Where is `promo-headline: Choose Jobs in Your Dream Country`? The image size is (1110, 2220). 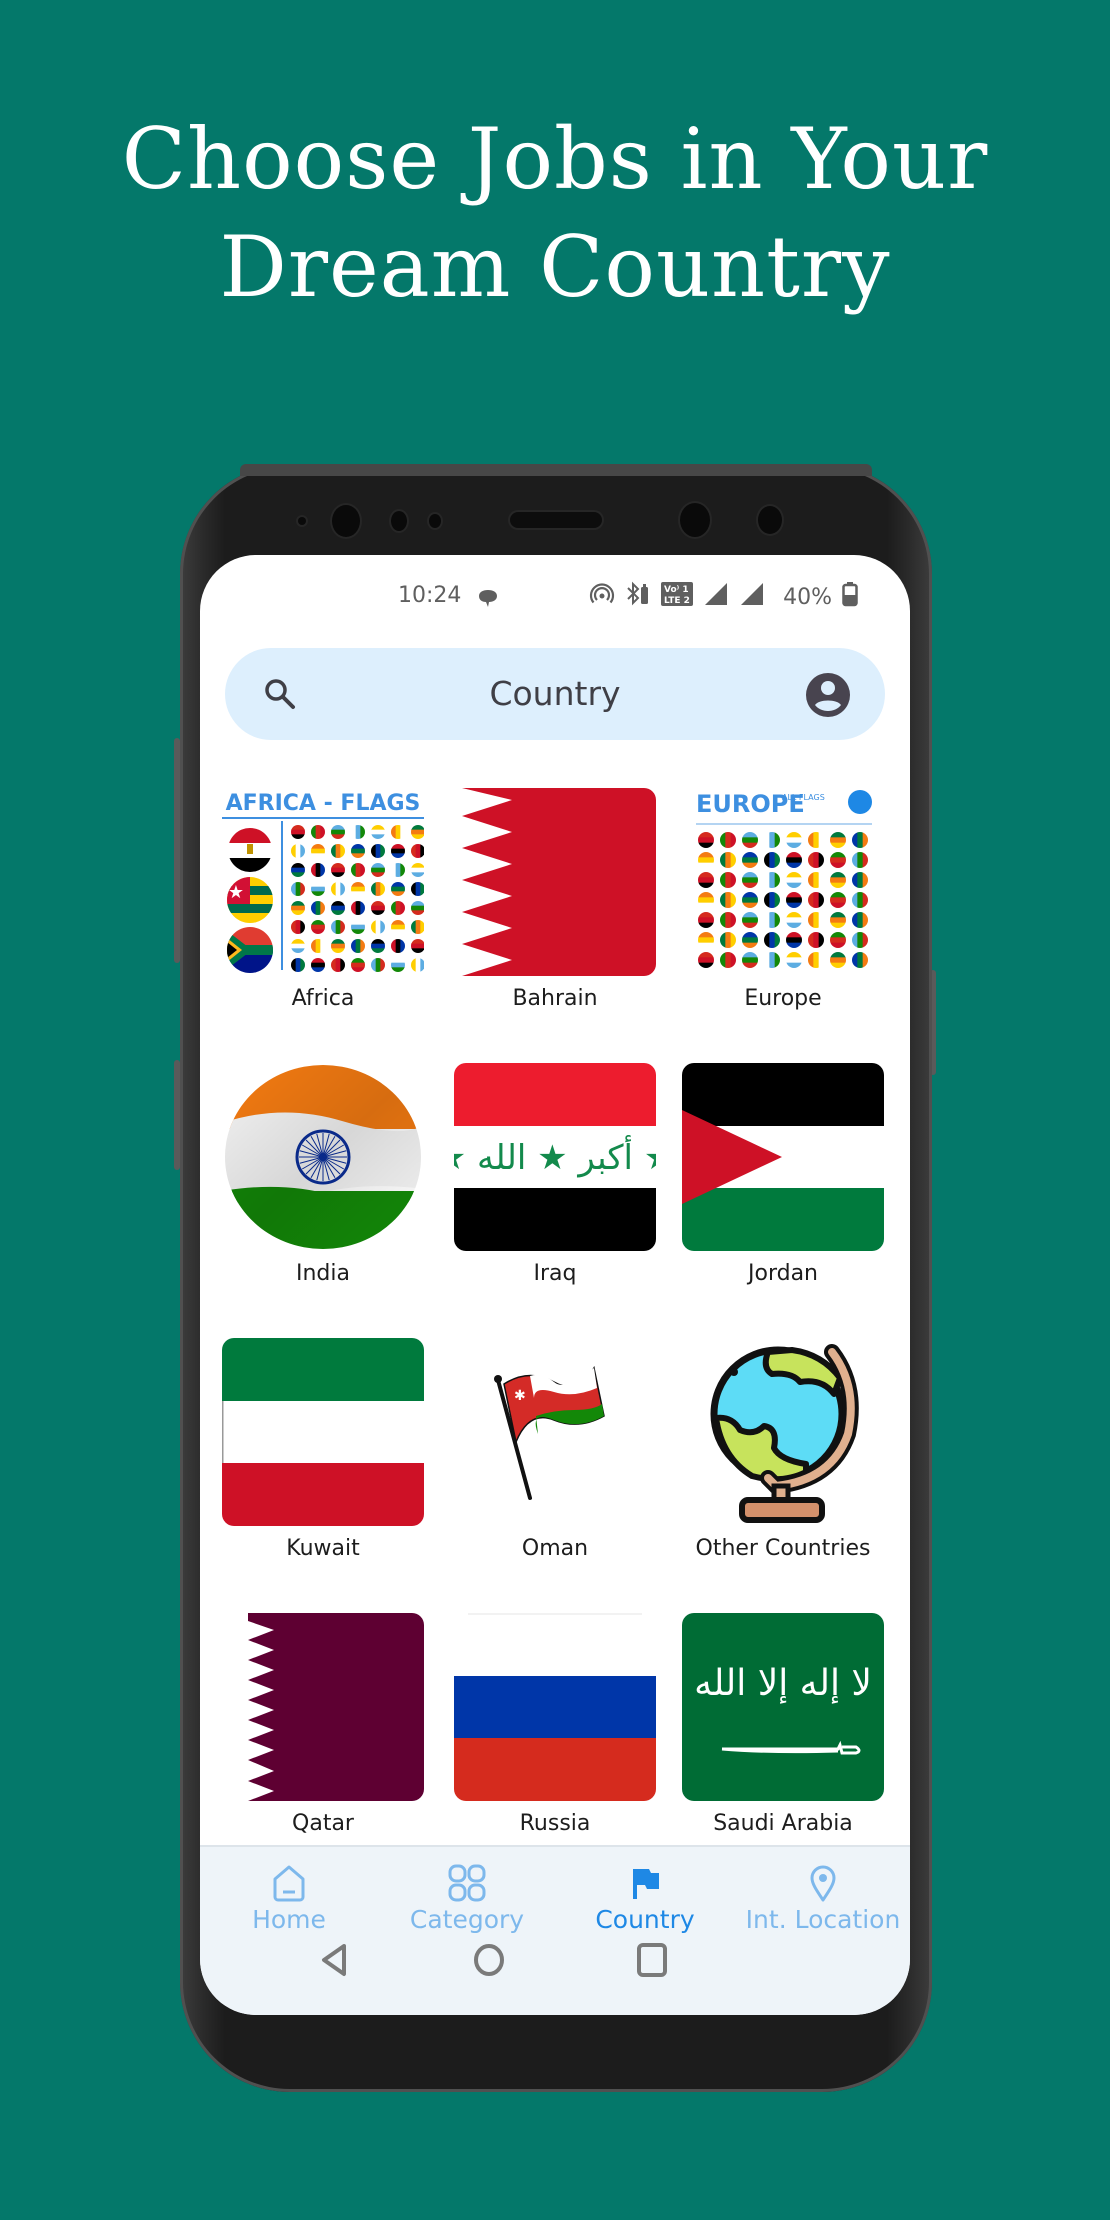 promo-headline: Choose Jobs in Your Dream Country is located at coordinates (555, 213).